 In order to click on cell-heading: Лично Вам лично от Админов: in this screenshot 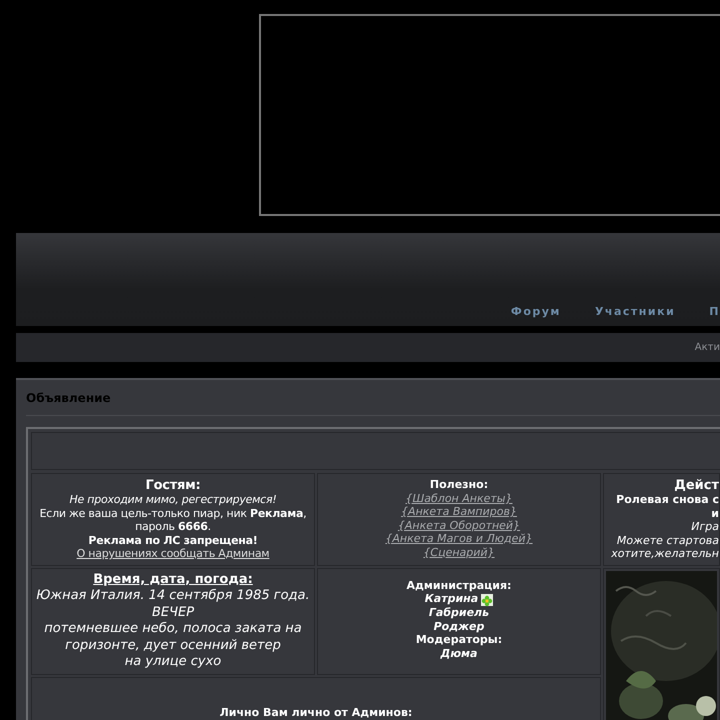, I will do `click(316, 712)`.